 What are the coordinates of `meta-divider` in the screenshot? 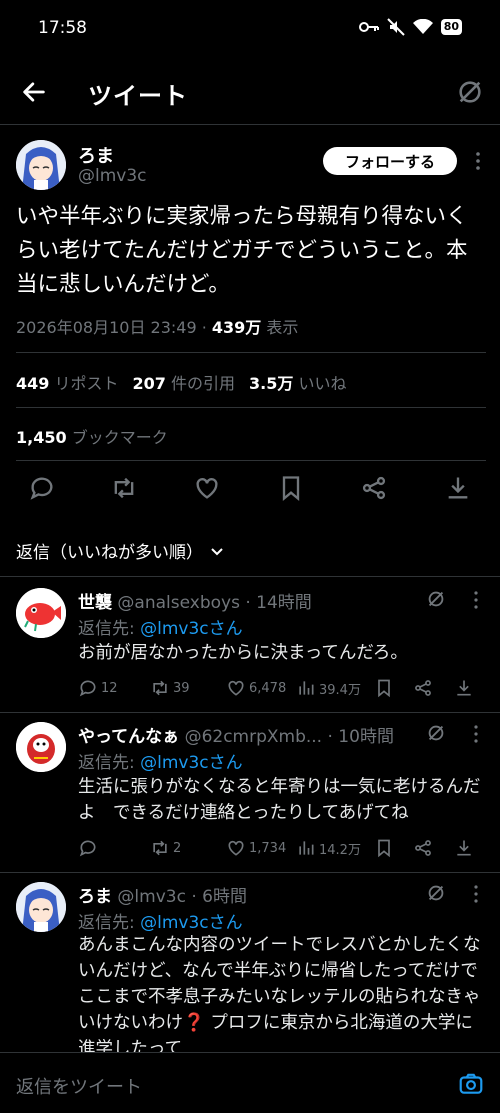 It's located at (251, 352).